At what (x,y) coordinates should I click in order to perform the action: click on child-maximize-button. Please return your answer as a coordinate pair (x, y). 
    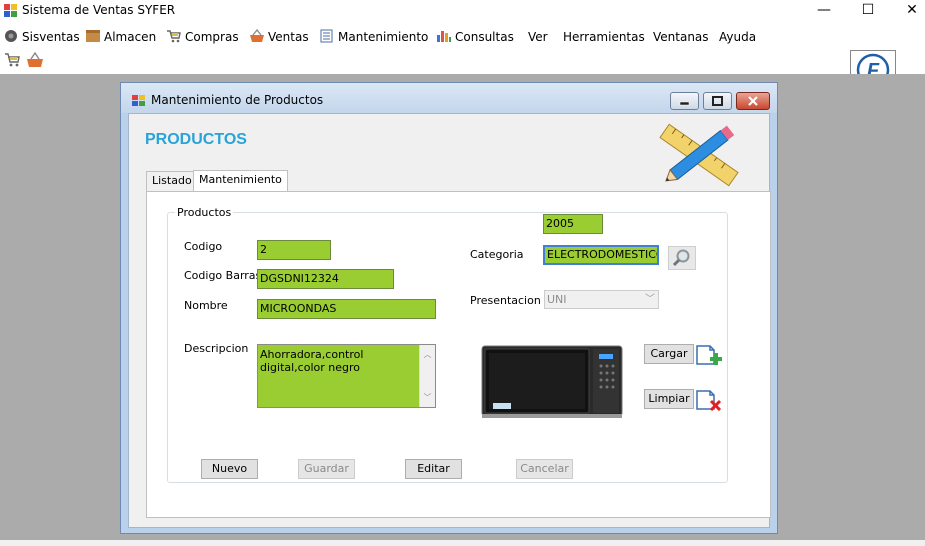
    Looking at the image, I should click on (717, 101).